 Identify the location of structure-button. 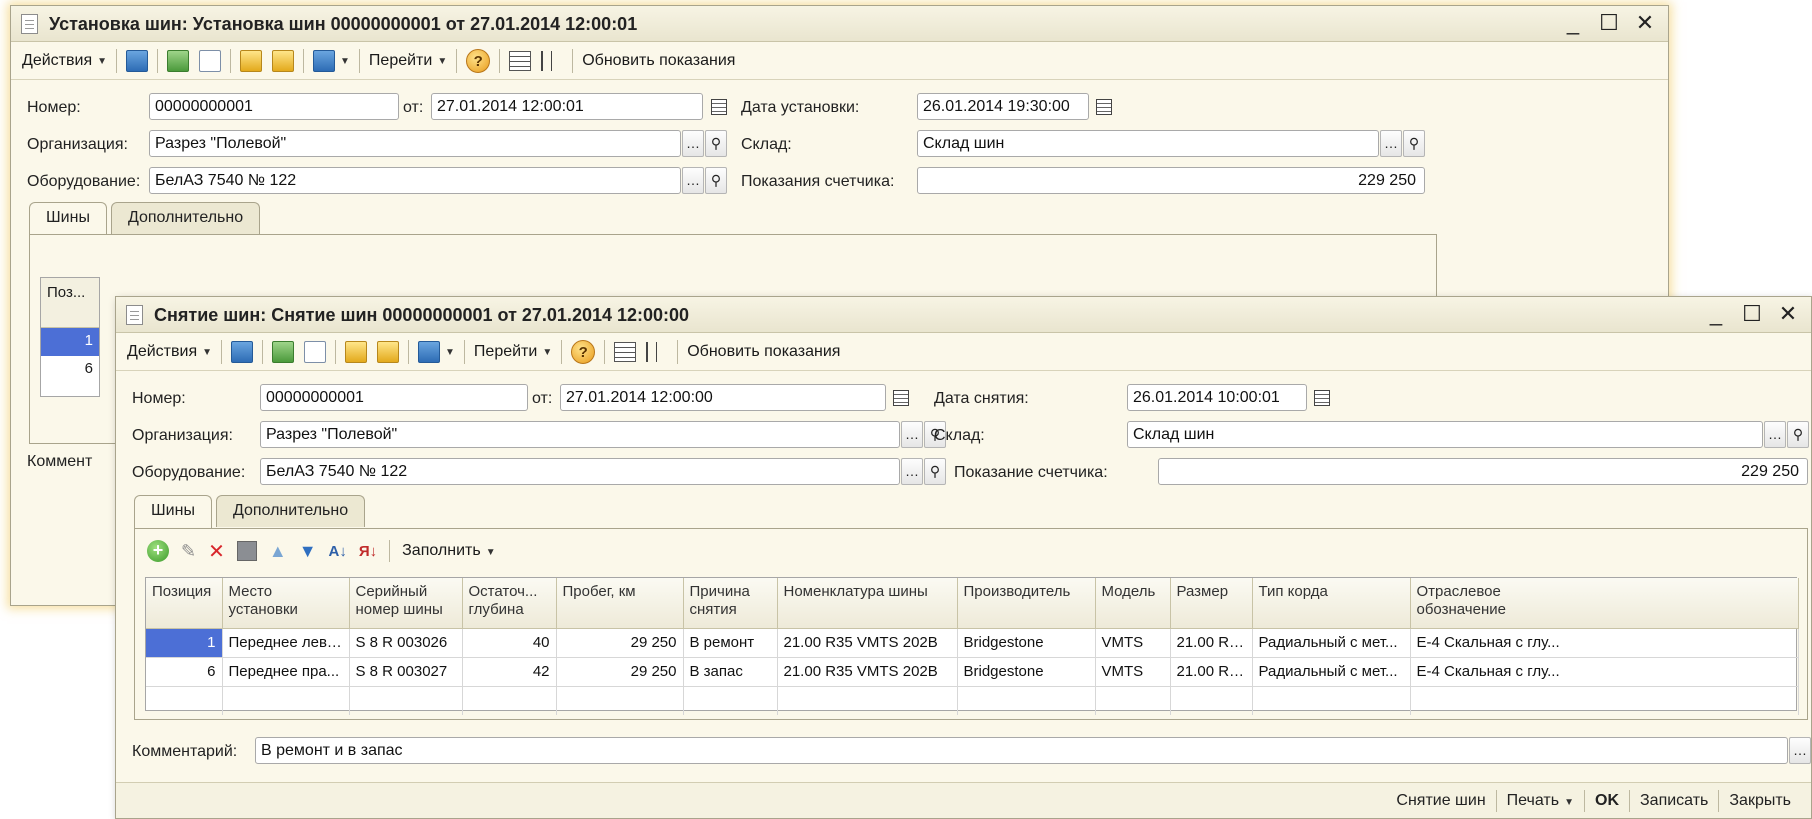
(657, 352).